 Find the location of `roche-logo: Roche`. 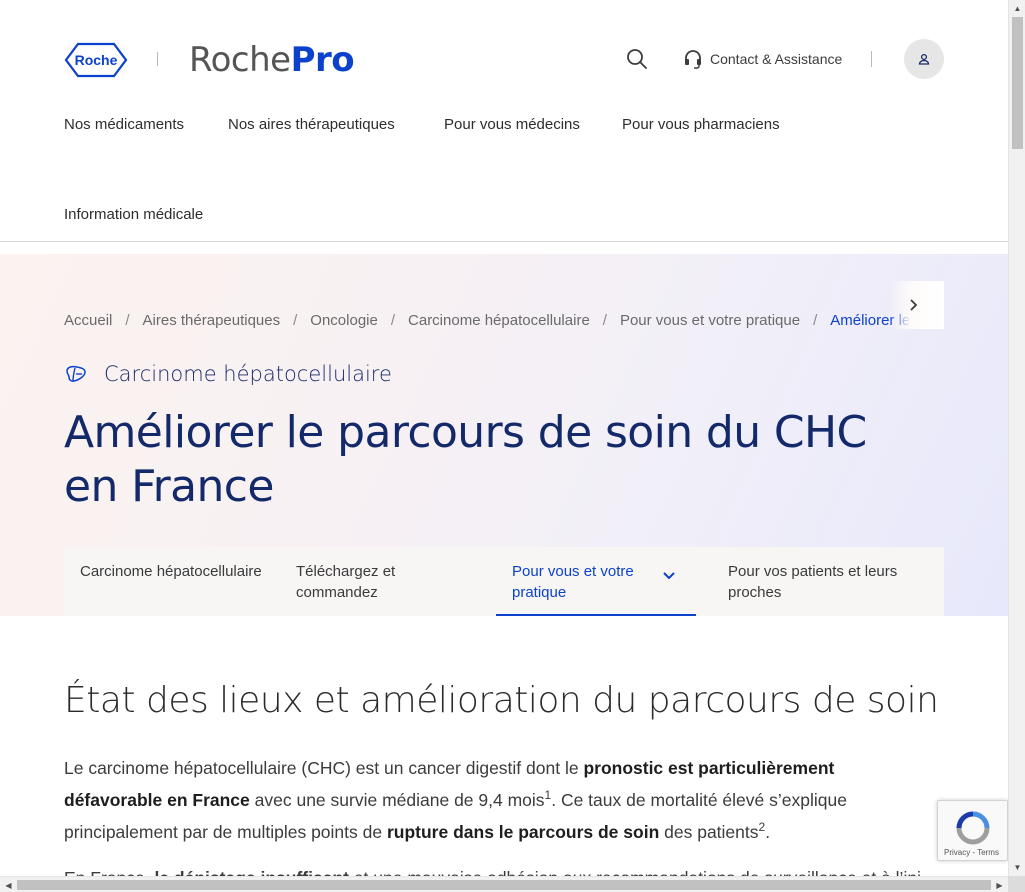

roche-logo: Roche is located at coordinates (96, 60).